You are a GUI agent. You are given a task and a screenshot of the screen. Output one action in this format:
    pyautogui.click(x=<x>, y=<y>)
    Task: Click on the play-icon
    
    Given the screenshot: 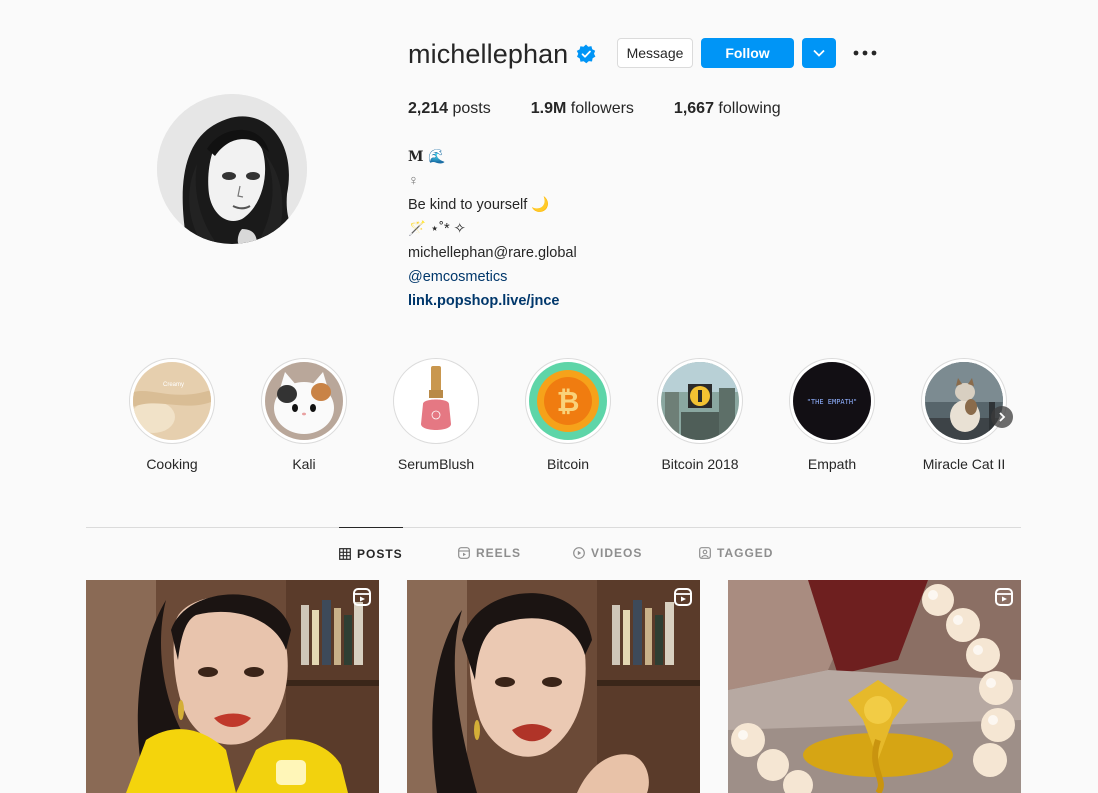 What is the action you would take?
    pyautogui.click(x=579, y=553)
    